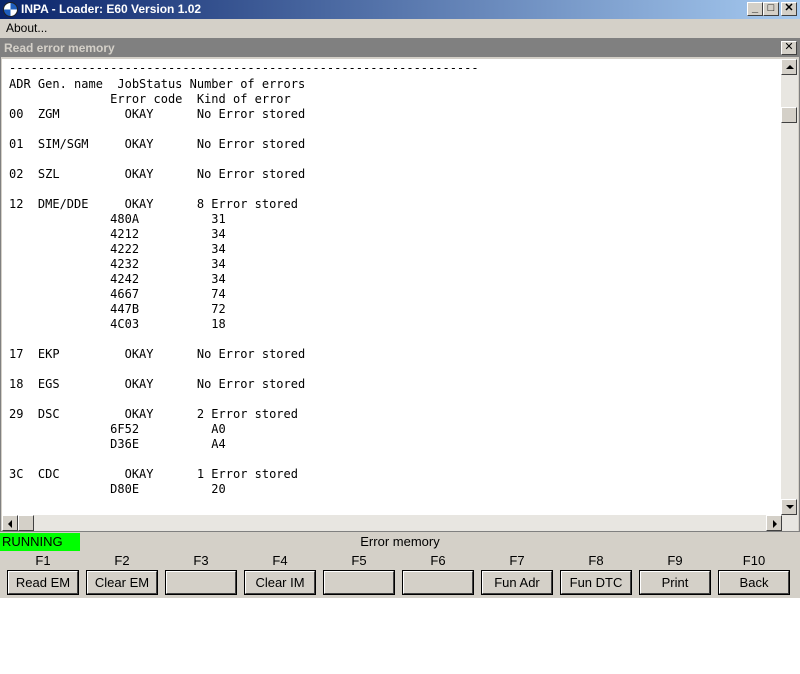  I want to click on report-line: D36E A4, so click(117, 444).